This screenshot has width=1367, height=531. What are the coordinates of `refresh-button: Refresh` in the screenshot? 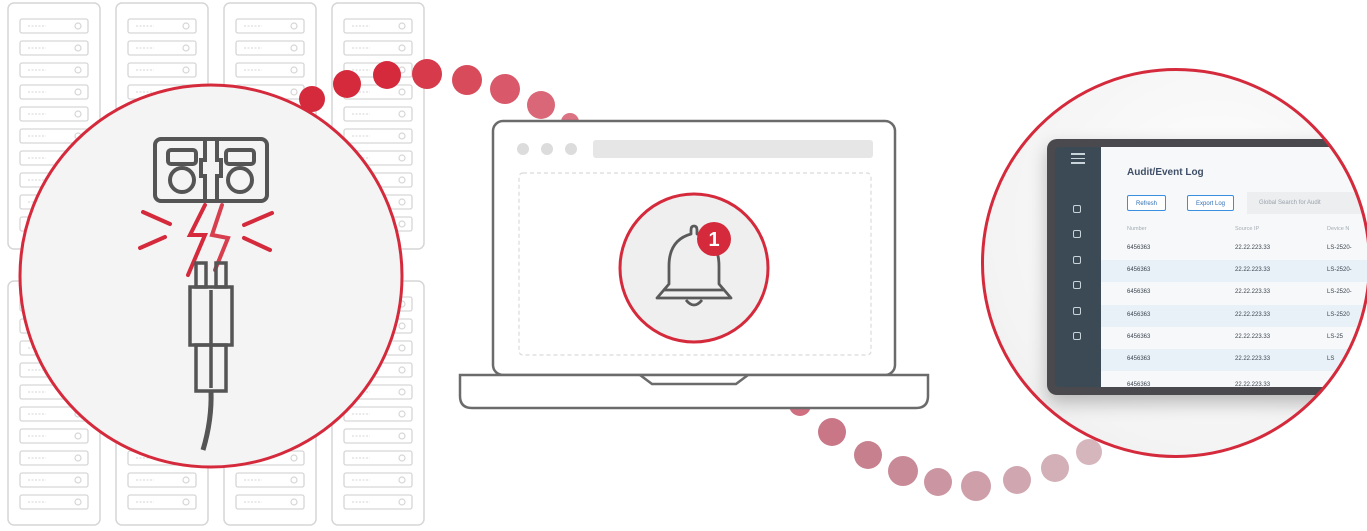 It's located at (1147, 203).